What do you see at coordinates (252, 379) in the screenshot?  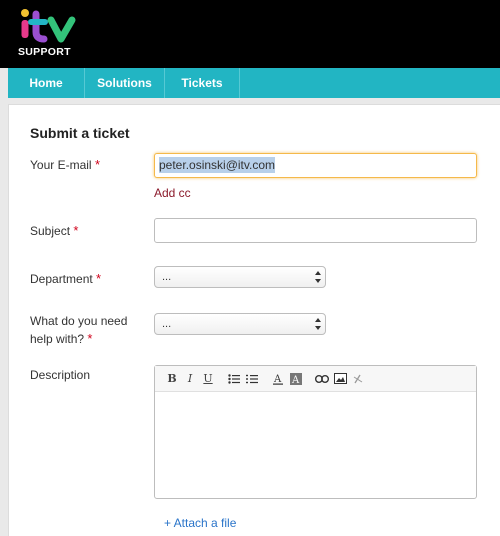 I see `numbered-list-icon` at bounding box center [252, 379].